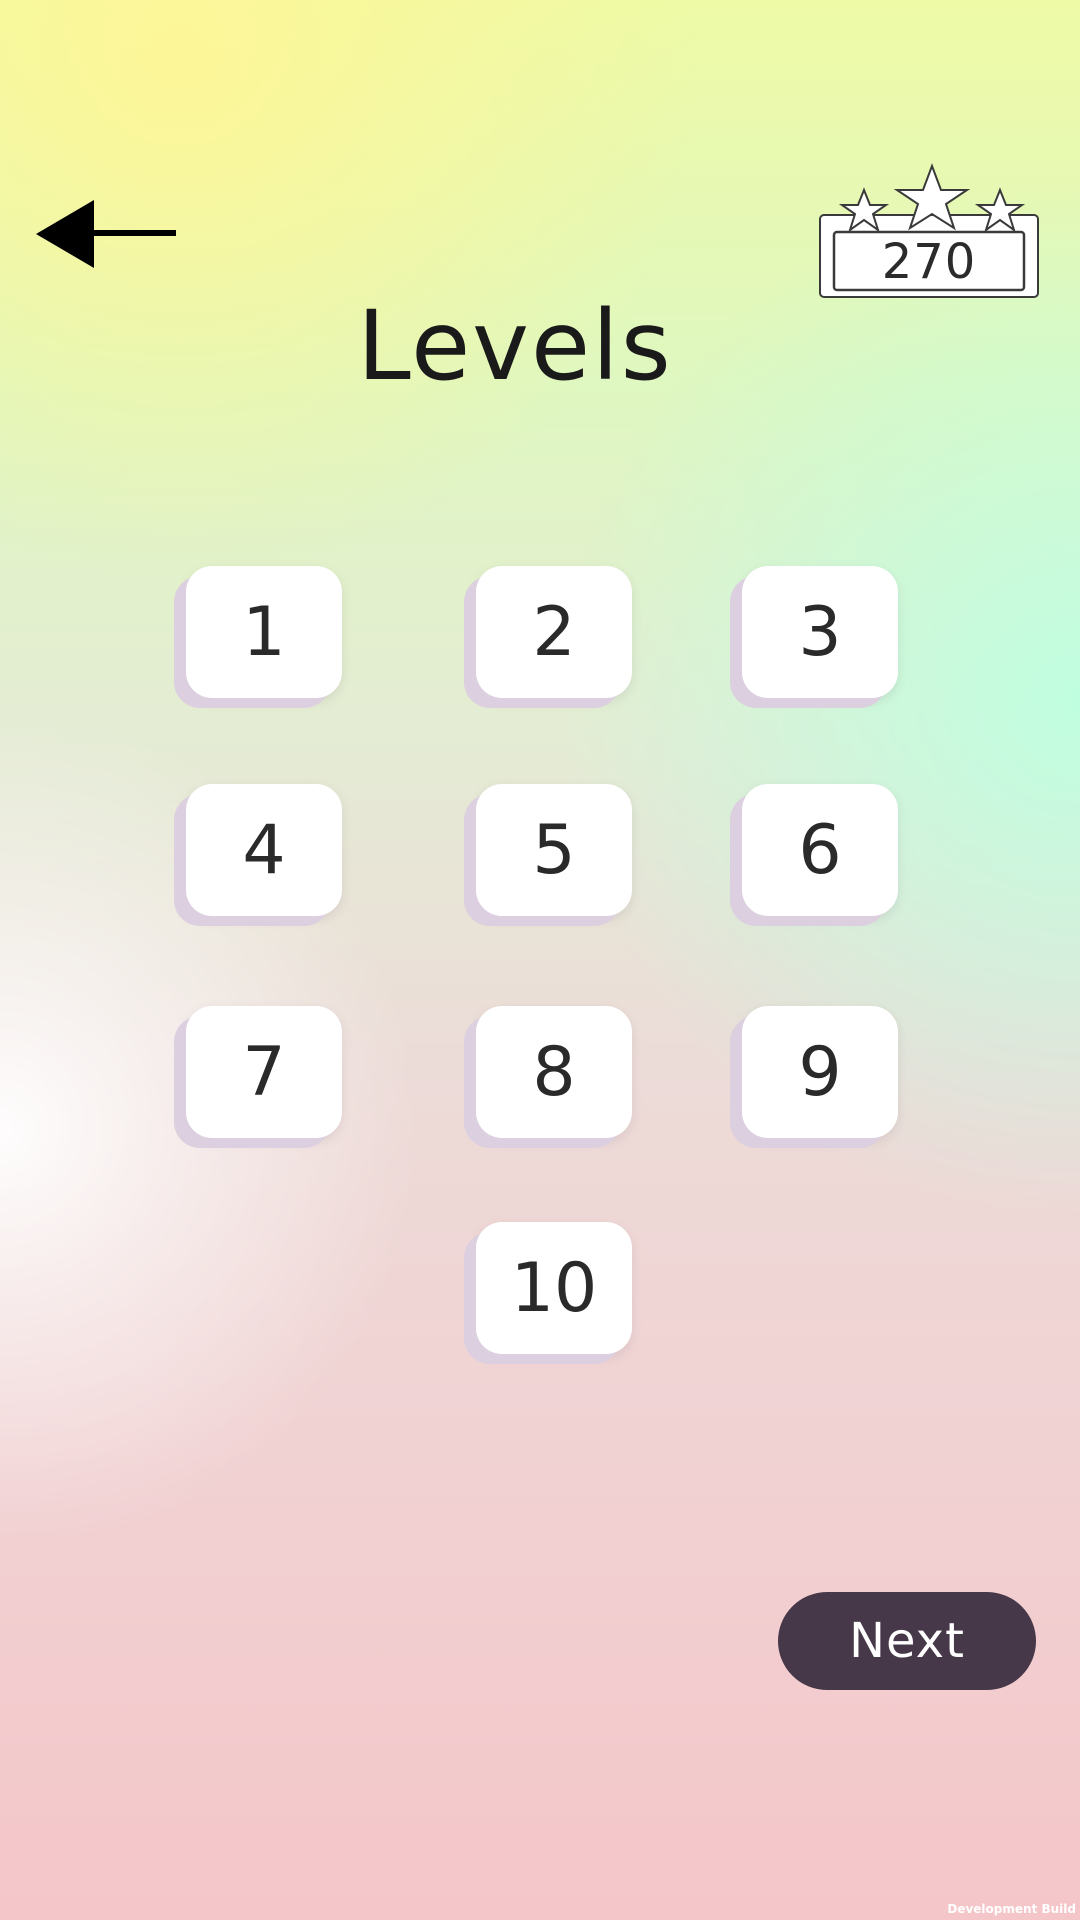  Describe the element at coordinates (554, 1072) in the screenshot. I see `level-button-8: 8` at that location.